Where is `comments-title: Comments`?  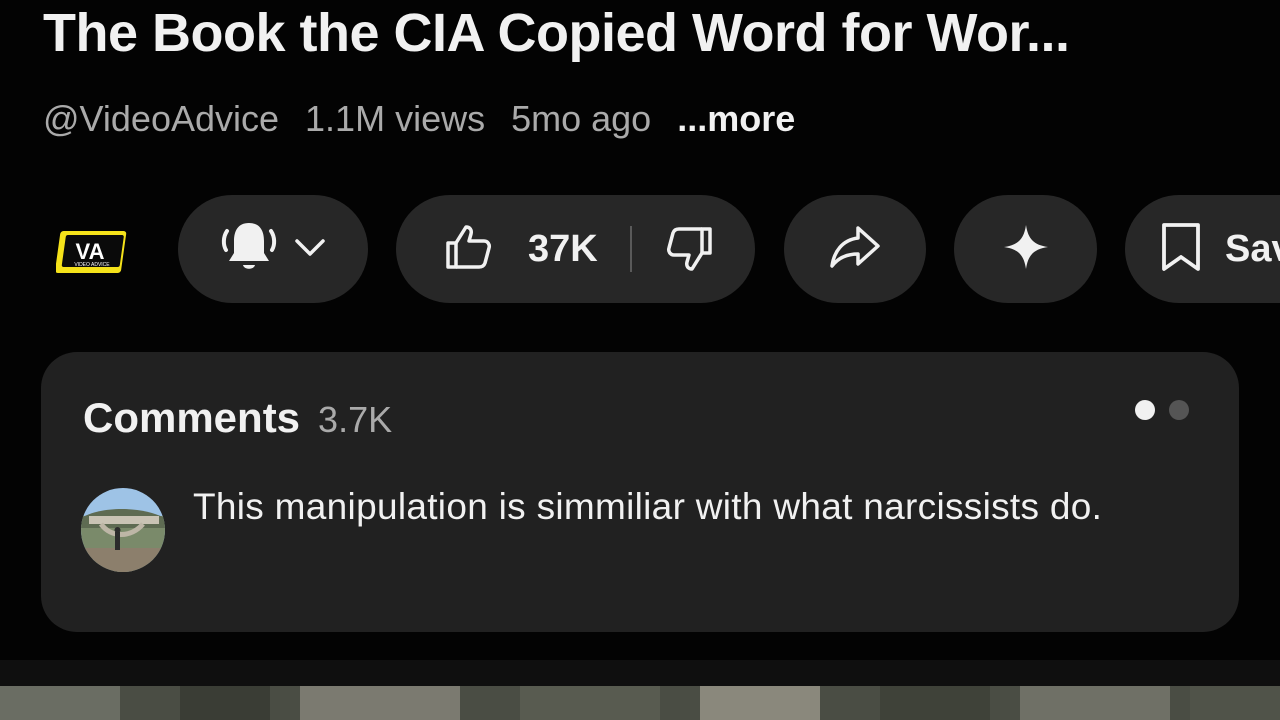
comments-title: Comments is located at coordinates (192, 417).